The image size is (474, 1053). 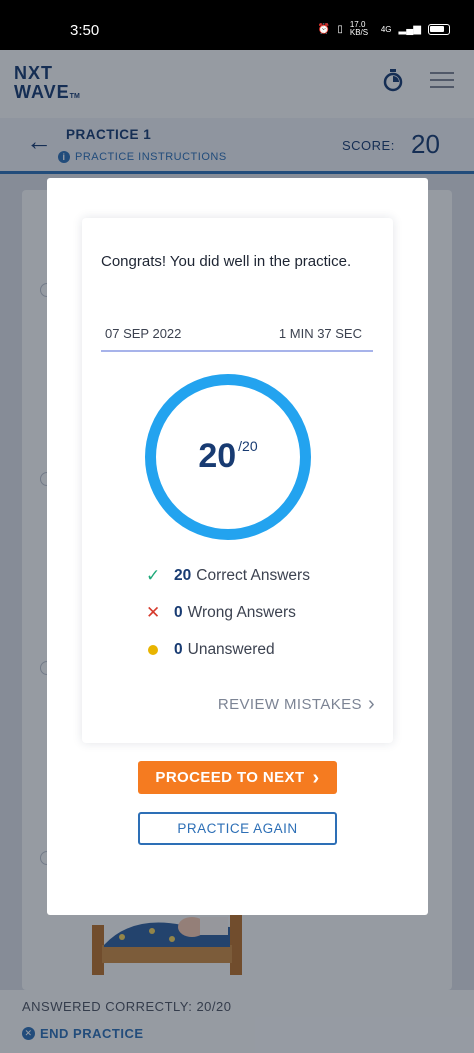 What do you see at coordinates (237, 828) in the screenshot?
I see `practice-again-button: PRACTICE AGAIN` at bounding box center [237, 828].